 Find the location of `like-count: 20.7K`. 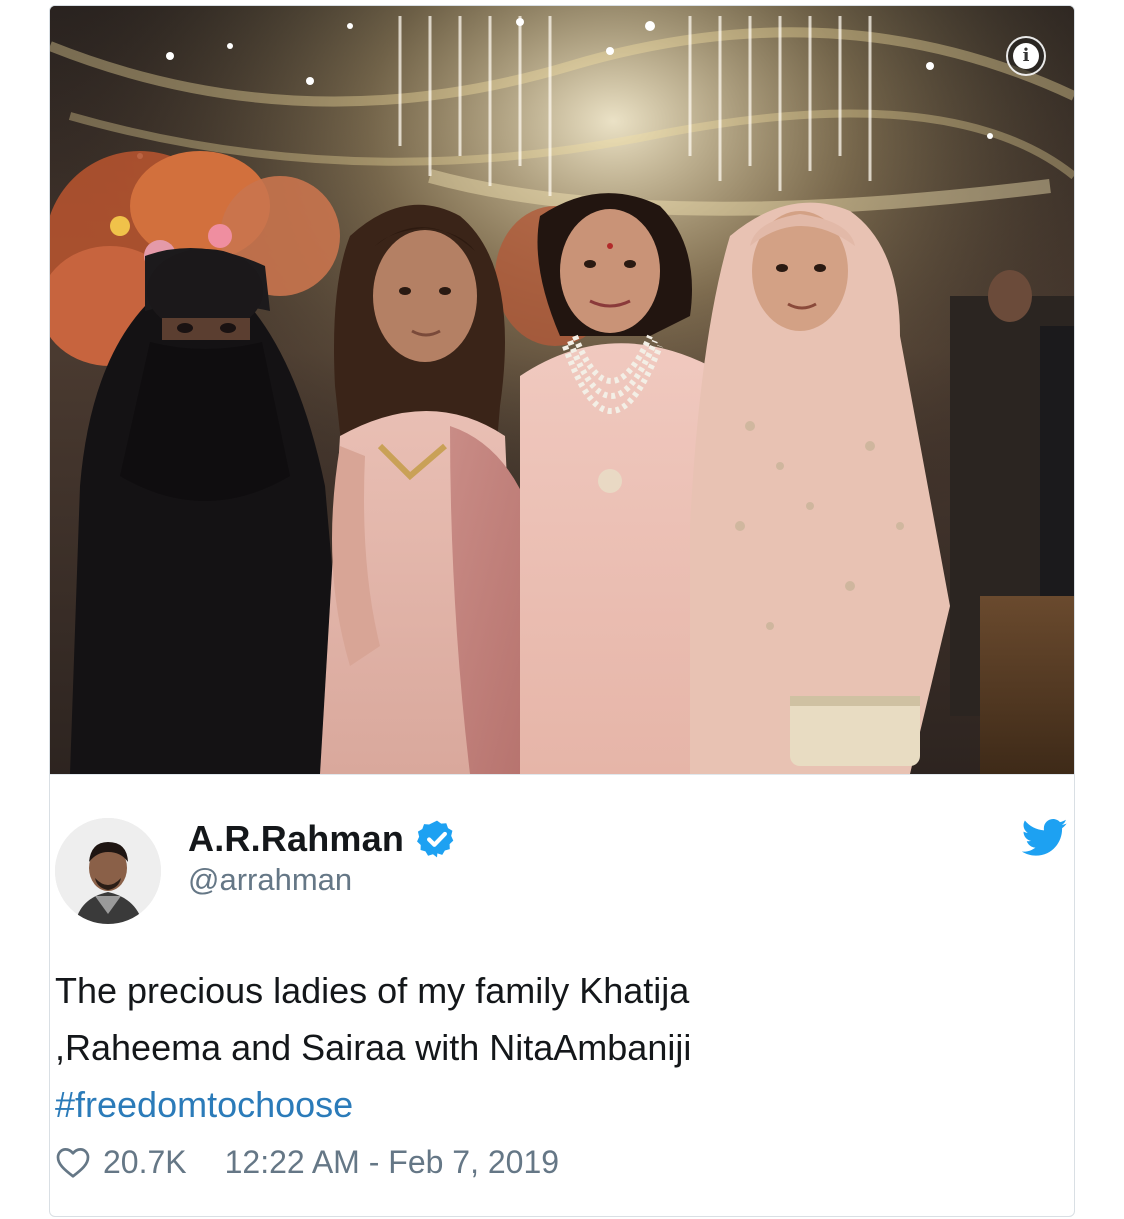

like-count: 20.7K is located at coordinates (145, 1161).